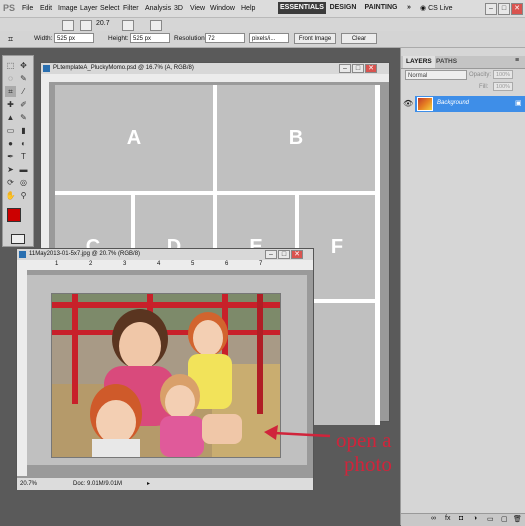  What do you see at coordinates (10, 117) in the screenshot?
I see `clone-stamp-tool-icon: ▲` at bounding box center [10, 117].